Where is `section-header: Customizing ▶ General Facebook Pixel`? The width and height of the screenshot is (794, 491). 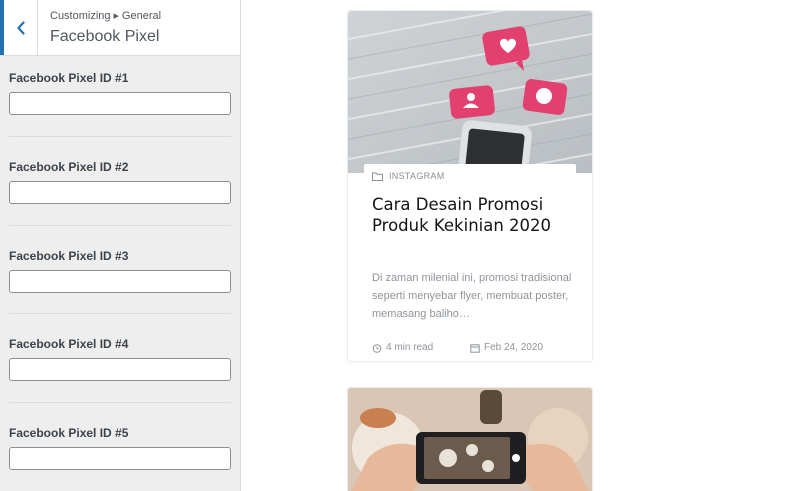
section-header: Customizing ▶ General Facebook Pixel is located at coordinates (120, 28).